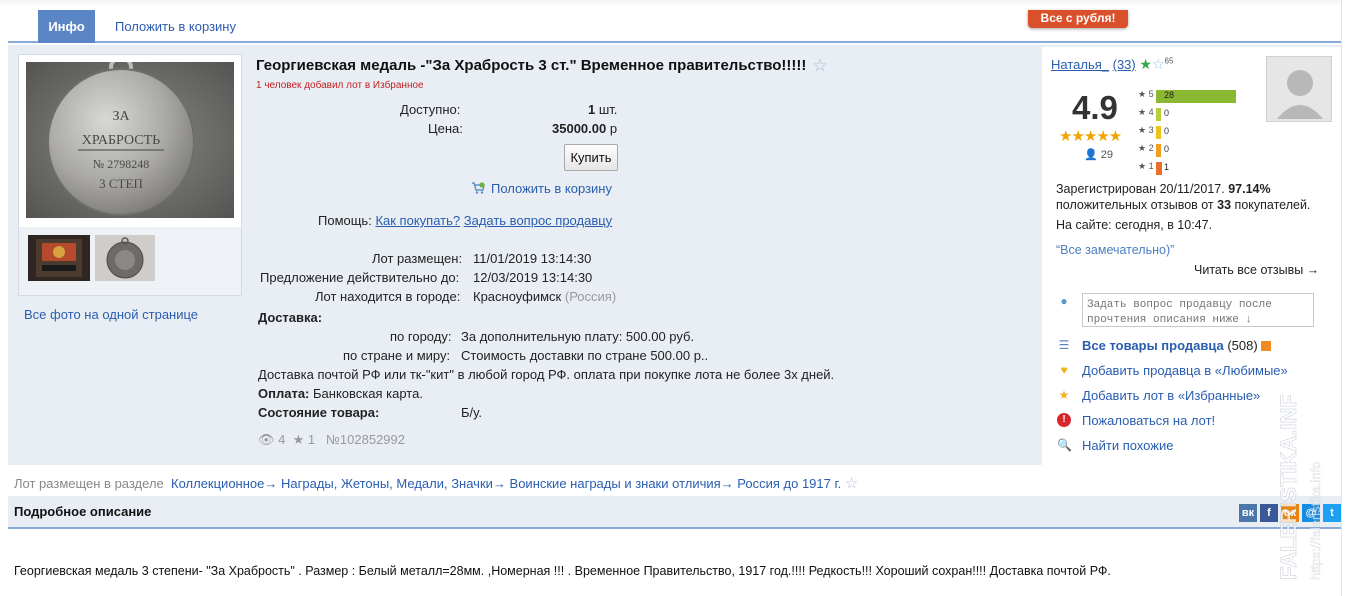  What do you see at coordinates (1171, 395) in the screenshot?
I see `add-fav-lot-link: Добавить лот в «Избранные»` at bounding box center [1171, 395].